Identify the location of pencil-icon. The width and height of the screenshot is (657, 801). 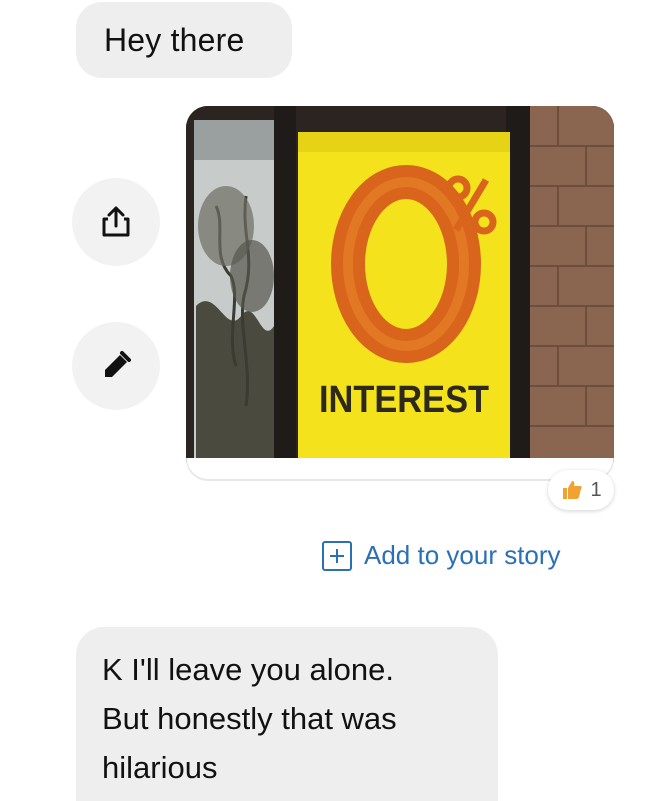
(118, 364).